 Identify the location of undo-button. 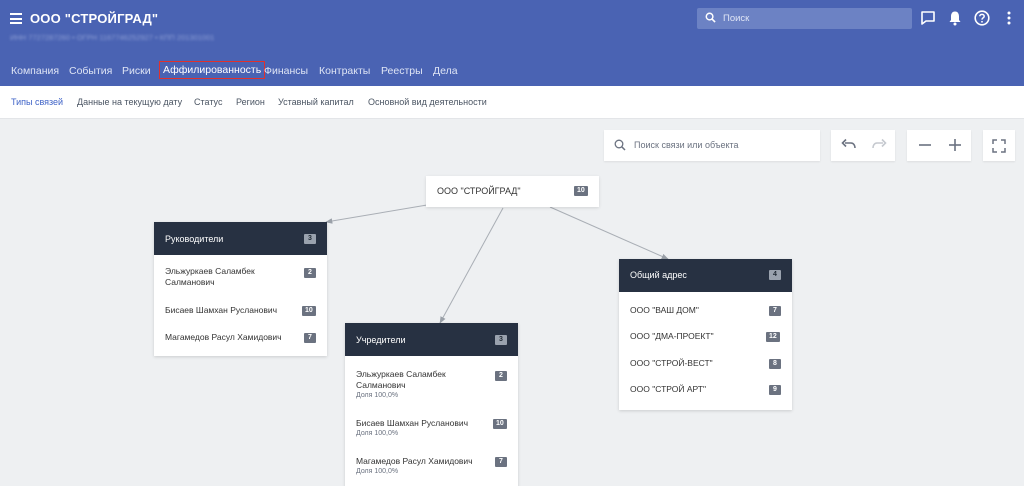
(848, 145).